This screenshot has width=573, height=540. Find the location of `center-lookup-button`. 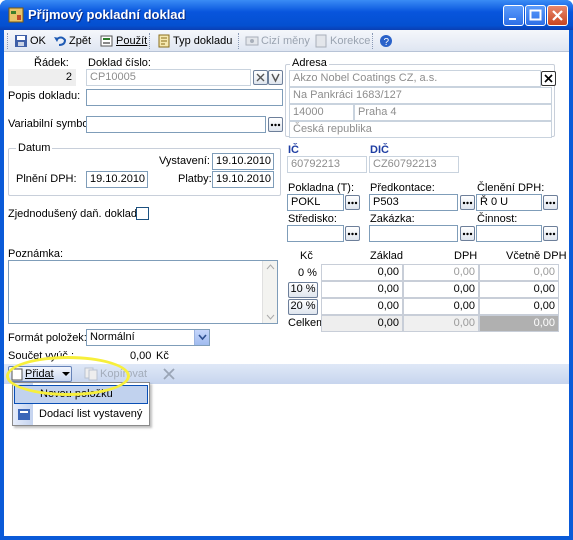

center-lookup-button is located at coordinates (352, 233).